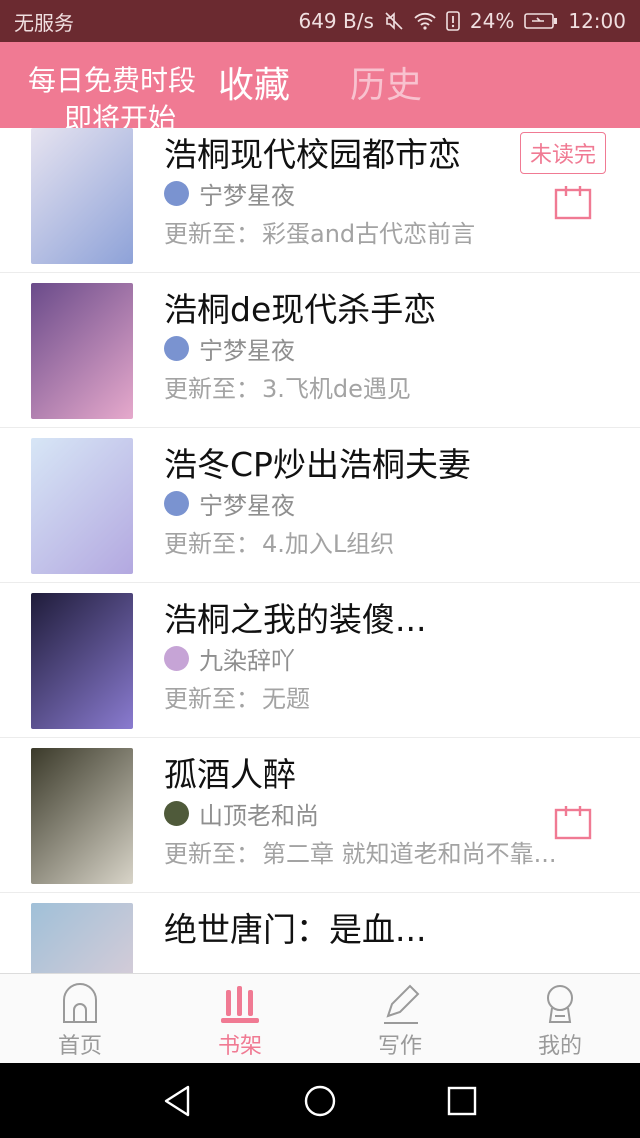 The image size is (640, 1138). I want to click on network-speed: 649 B/s, so click(336, 21).